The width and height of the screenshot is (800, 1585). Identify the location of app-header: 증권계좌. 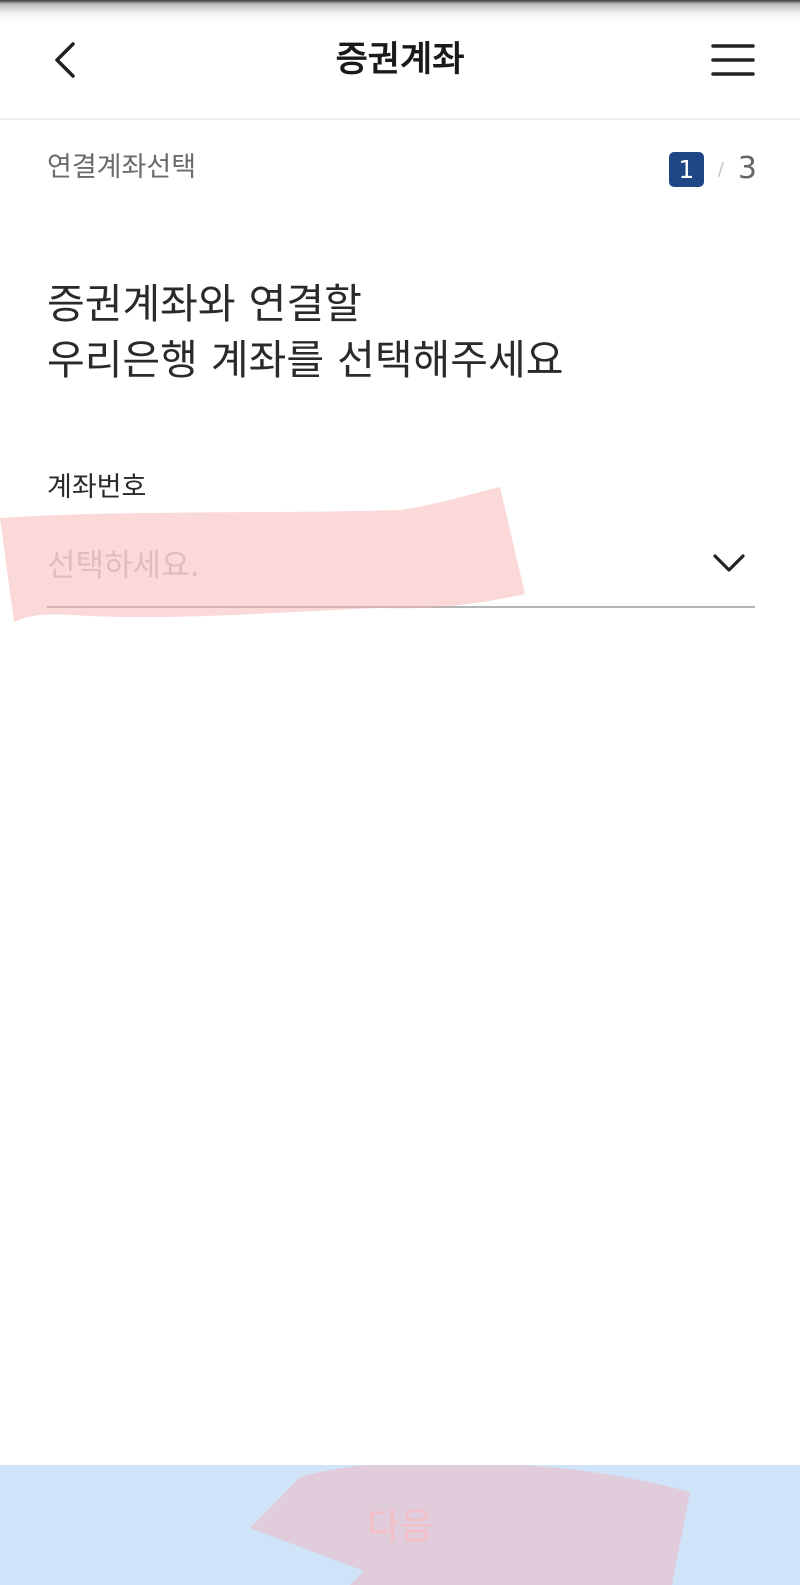
(400, 60).